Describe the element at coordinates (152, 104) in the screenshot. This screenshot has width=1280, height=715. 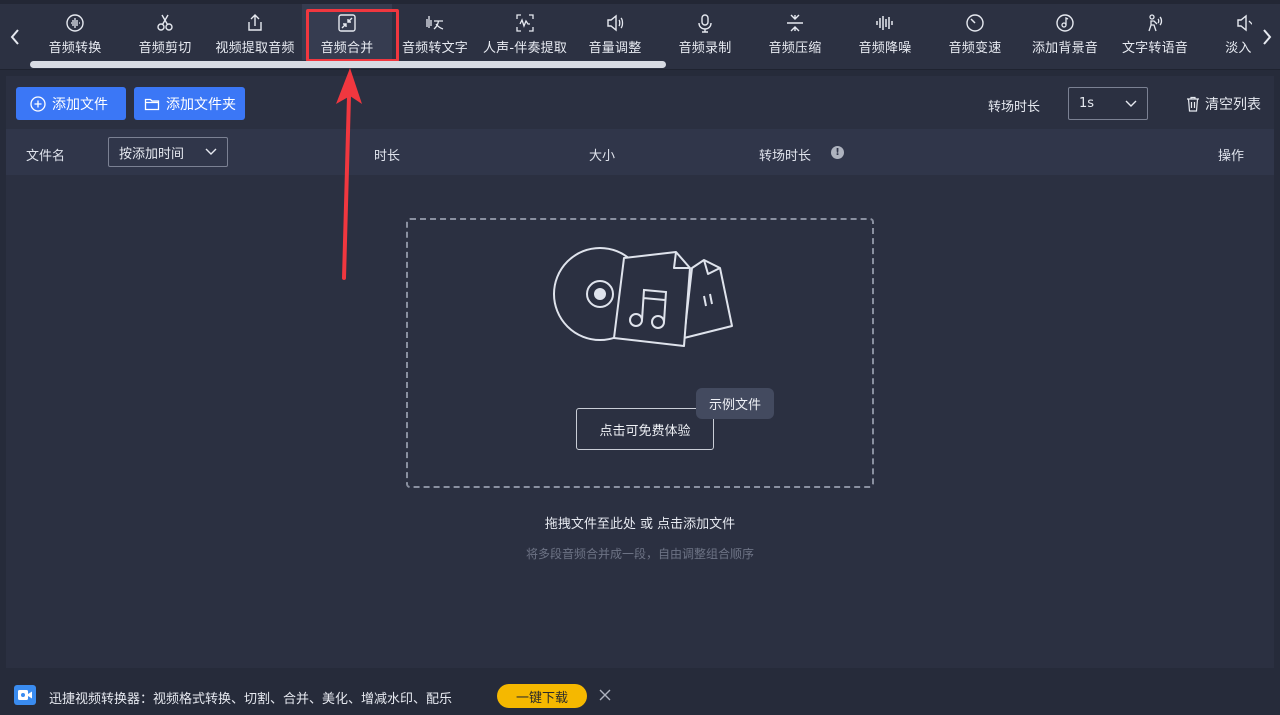
I see `folder-icon` at that location.